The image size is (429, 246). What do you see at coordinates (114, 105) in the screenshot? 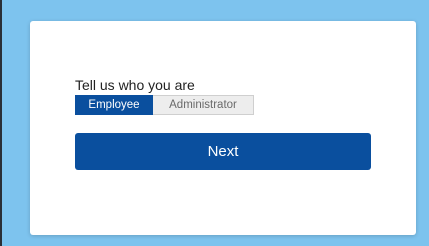
I see `role-option-employee: Employee` at bounding box center [114, 105].